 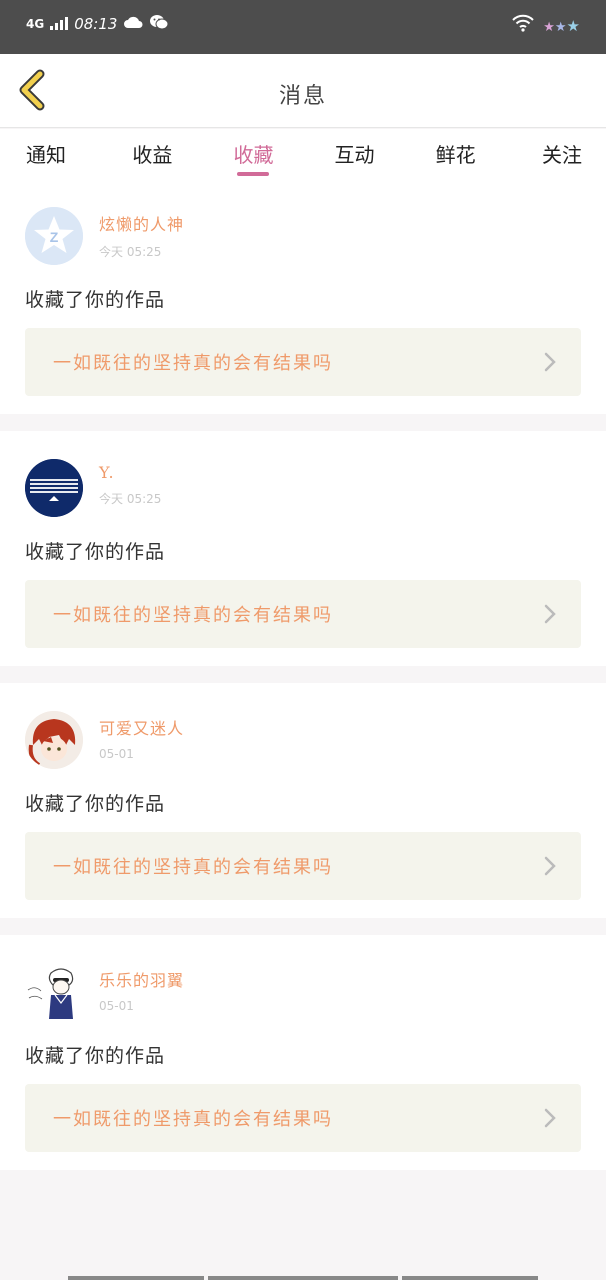 What do you see at coordinates (303, 27) in the screenshot?
I see `status-bar: 4G 08:13 ★★★` at bounding box center [303, 27].